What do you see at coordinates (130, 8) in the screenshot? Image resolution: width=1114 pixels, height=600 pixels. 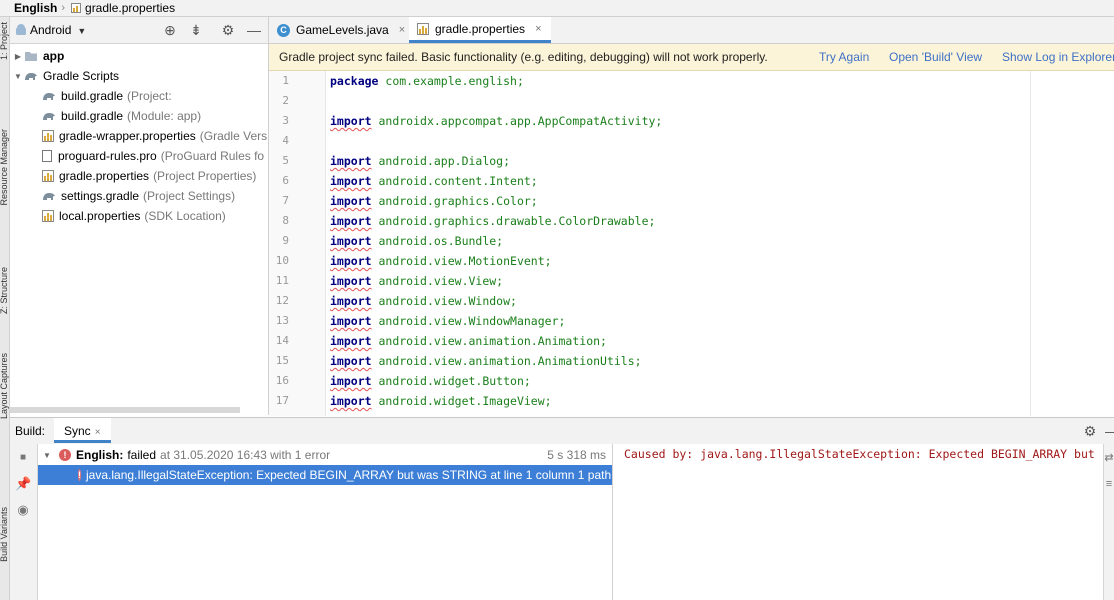 I see `breadcrumb-file: gradle.properties` at bounding box center [130, 8].